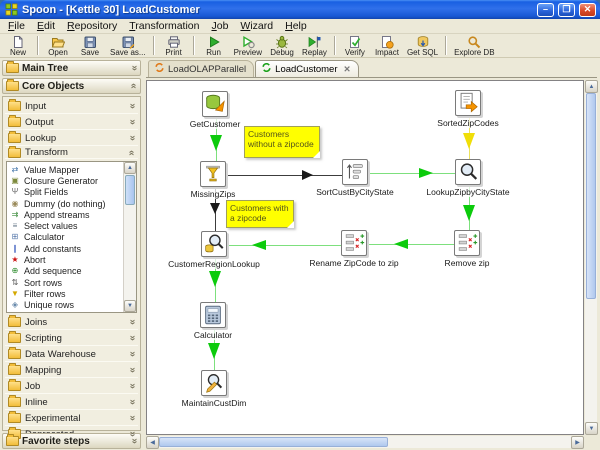 The height and width of the screenshot is (450, 600). Describe the element at coordinates (53, 86) in the screenshot. I see `core-objects-label: Core Objects` at that location.